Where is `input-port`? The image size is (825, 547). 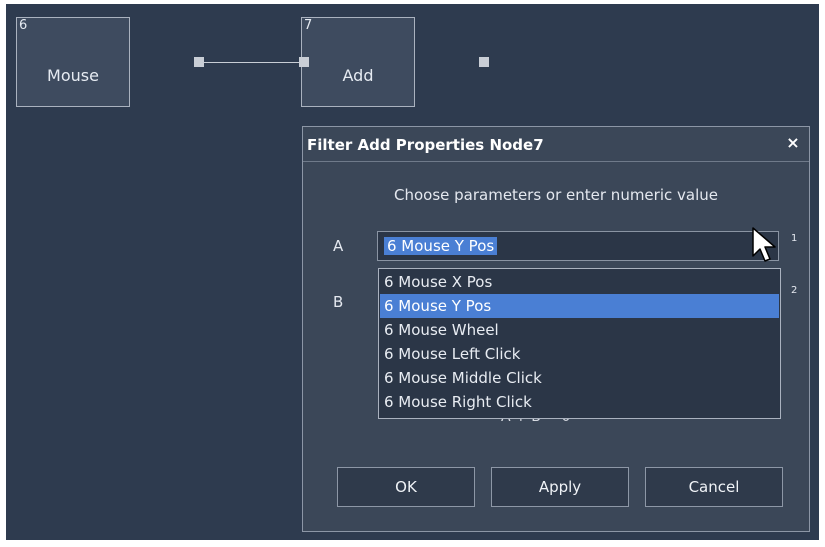
input-port is located at coordinates (304, 62).